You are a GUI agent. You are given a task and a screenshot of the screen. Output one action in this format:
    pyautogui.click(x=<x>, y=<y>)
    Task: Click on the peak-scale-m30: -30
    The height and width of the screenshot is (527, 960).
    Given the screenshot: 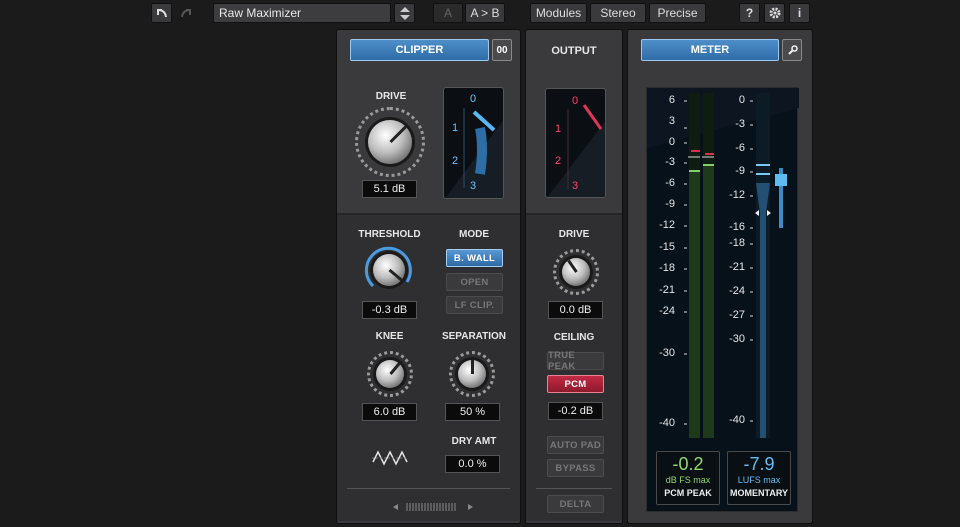 What is the action you would take?
    pyautogui.click(x=667, y=353)
    